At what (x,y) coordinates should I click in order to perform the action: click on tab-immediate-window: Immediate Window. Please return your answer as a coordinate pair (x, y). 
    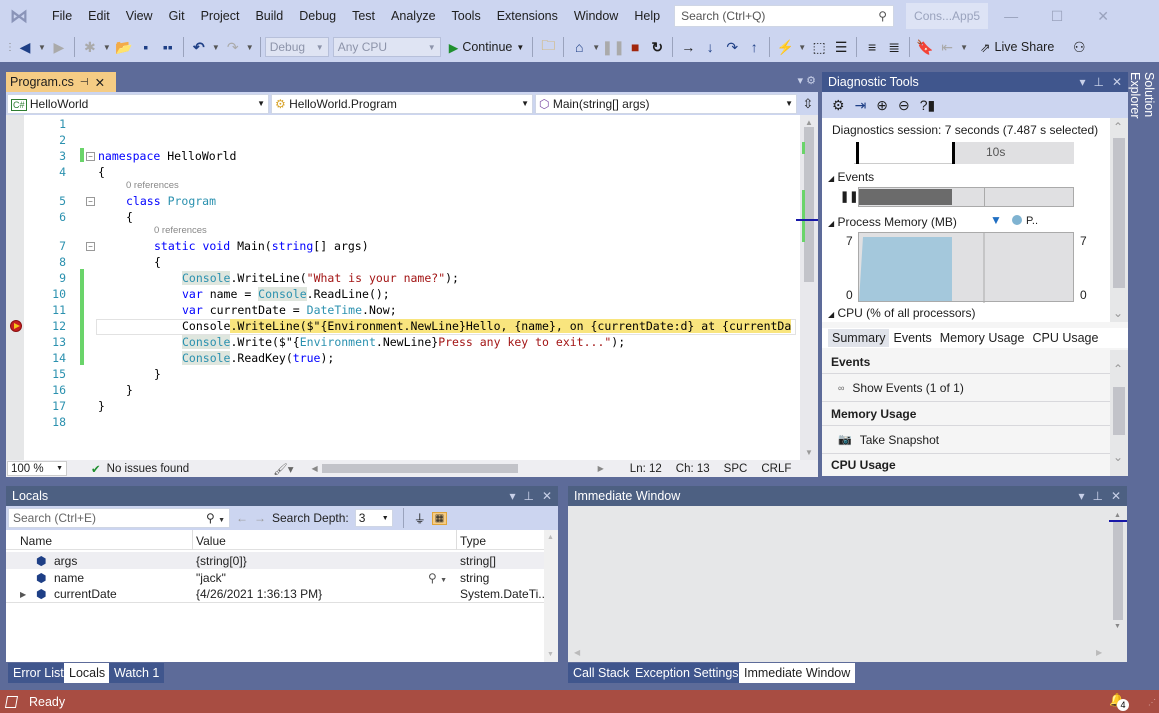
    Looking at the image, I should click on (797, 673).